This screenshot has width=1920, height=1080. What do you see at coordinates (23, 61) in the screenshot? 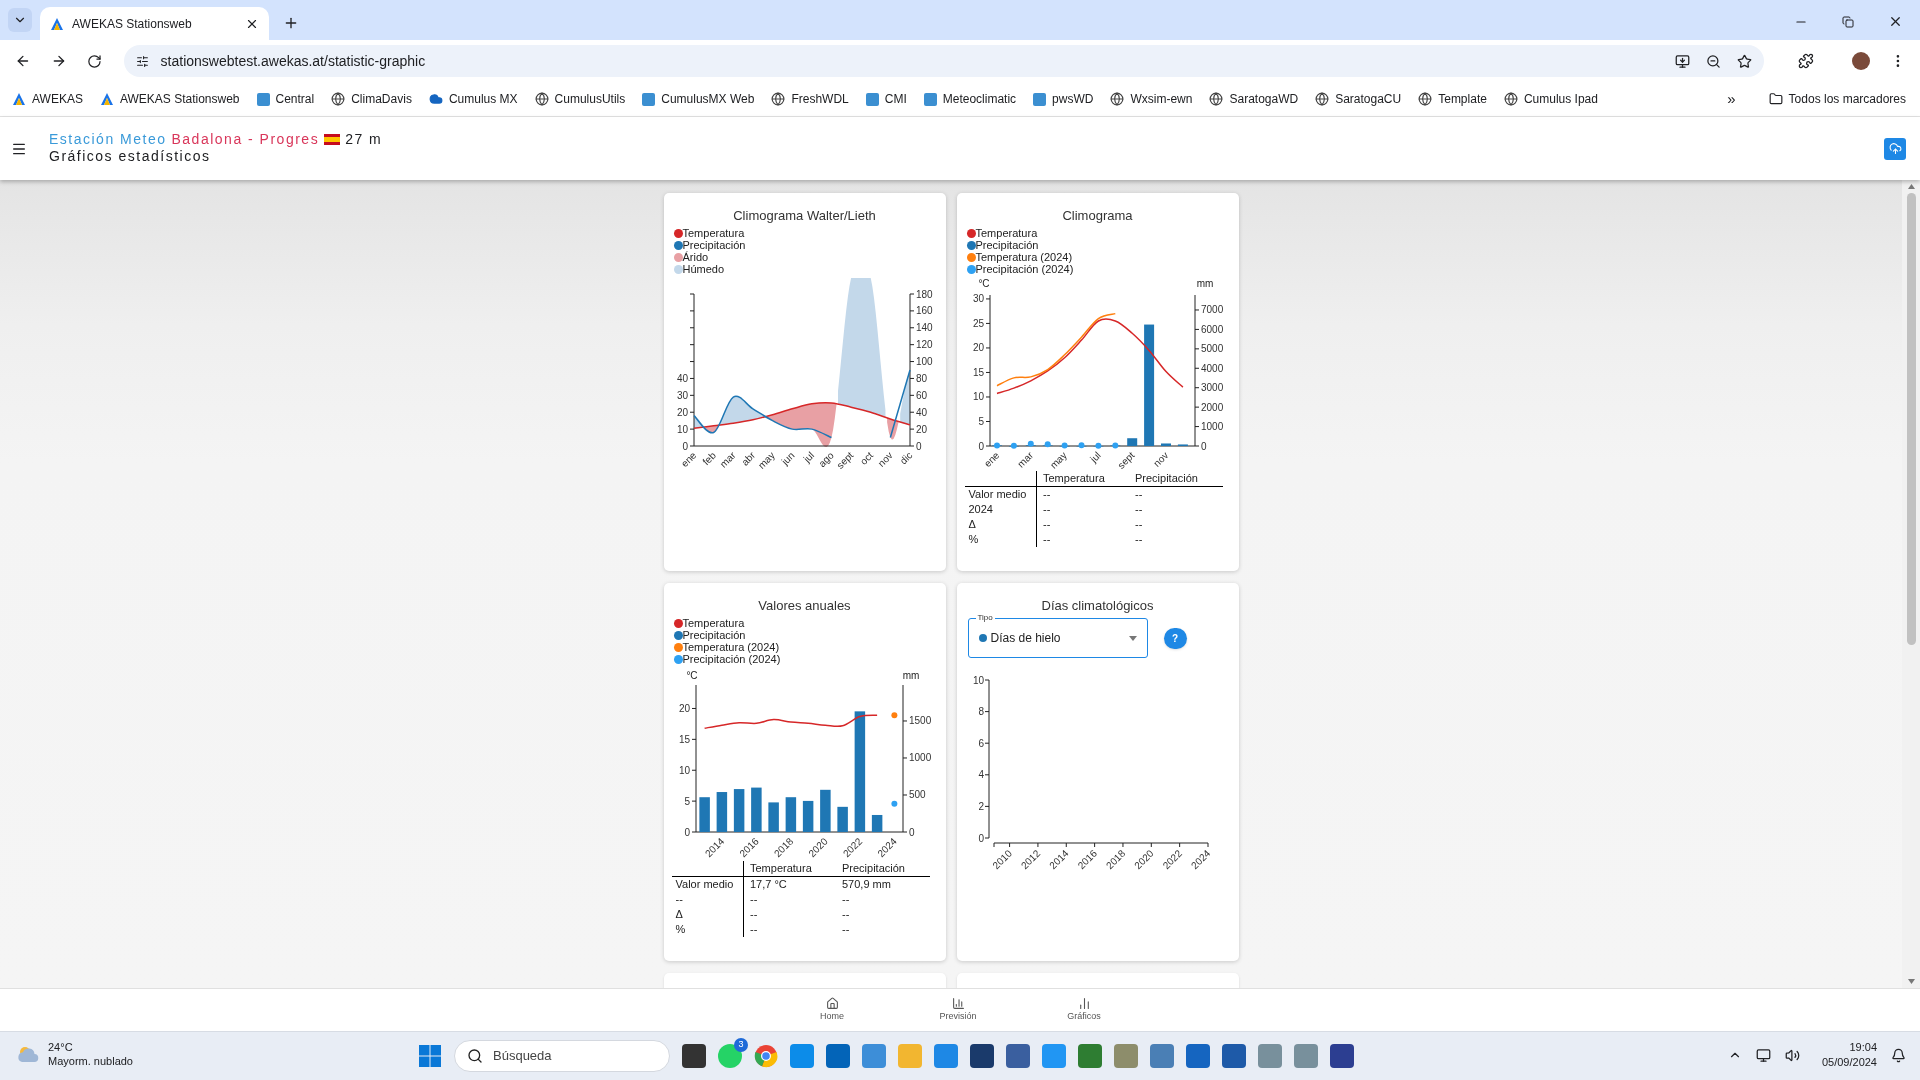
I see `back-icon` at bounding box center [23, 61].